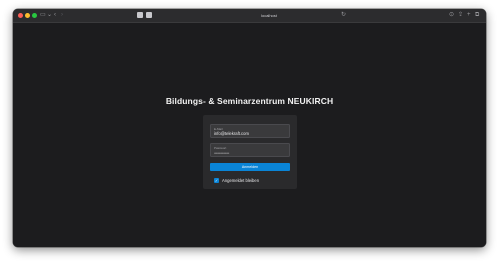  What do you see at coordinates (55, 15) in the screenshot?
I see `back-icon: ‹` at bounding box center [55, 15].